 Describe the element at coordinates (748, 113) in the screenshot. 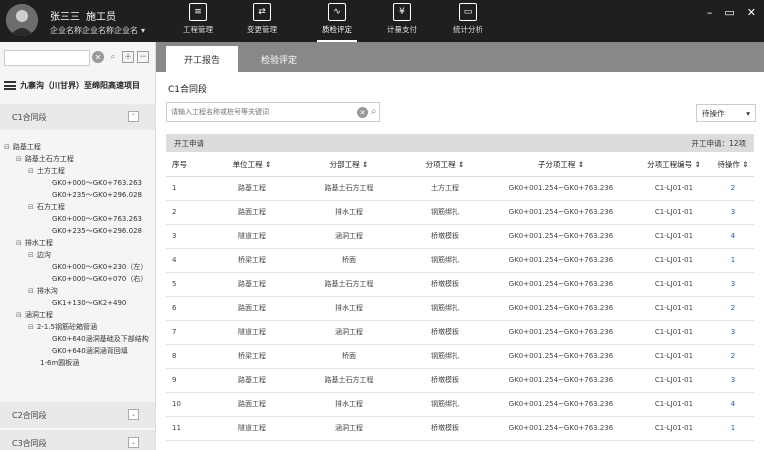

I see `caret-down-icon: ▾` at that location.